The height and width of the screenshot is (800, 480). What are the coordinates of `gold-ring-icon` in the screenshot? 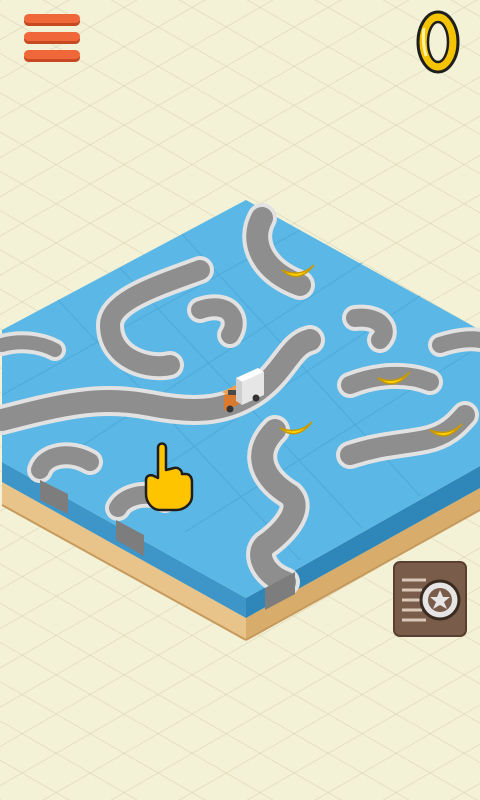 It's located at (438, 42).